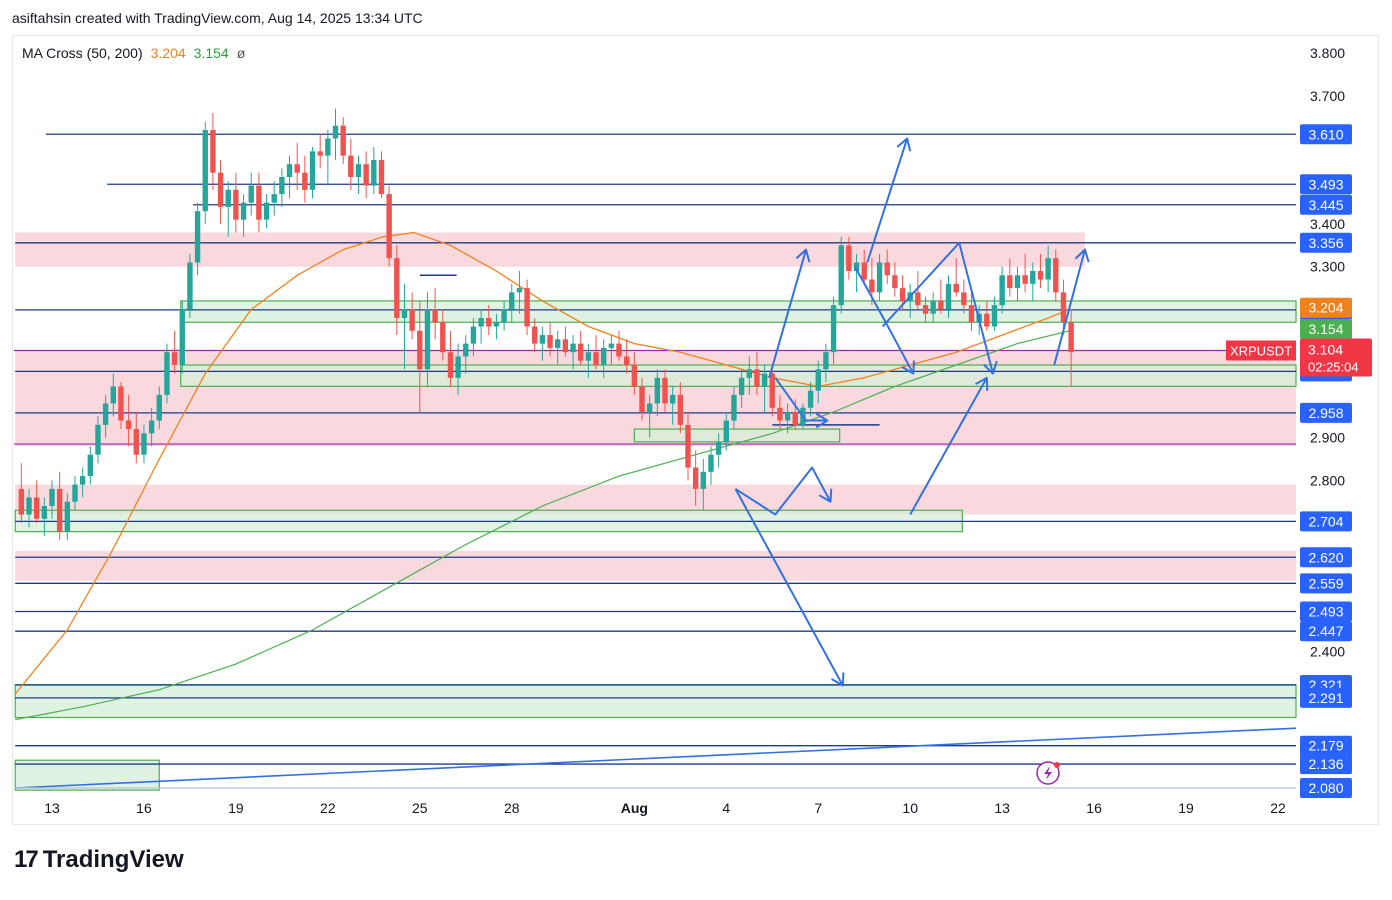 The width and height of the screenshot is (1392, 900). I want to click on indicator-legend: MA Cross (50, 200) 3.204 3.154 ø, so click(133, 53).